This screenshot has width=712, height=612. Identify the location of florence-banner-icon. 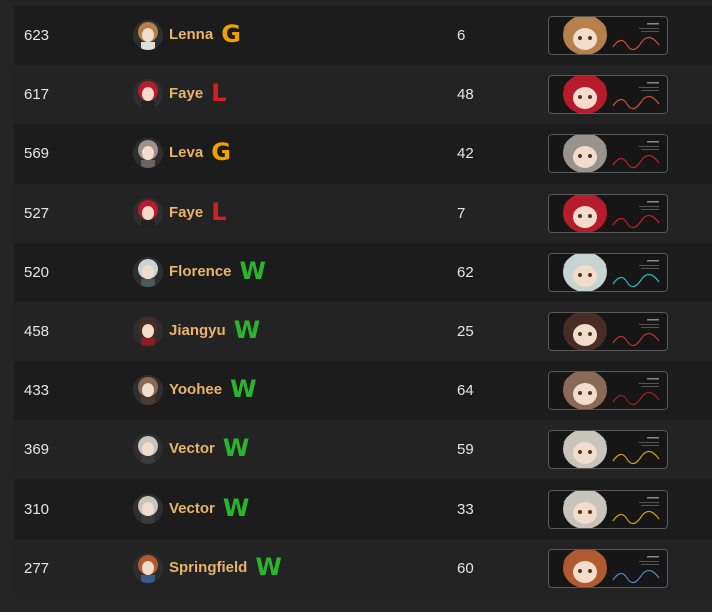
(608, 272).